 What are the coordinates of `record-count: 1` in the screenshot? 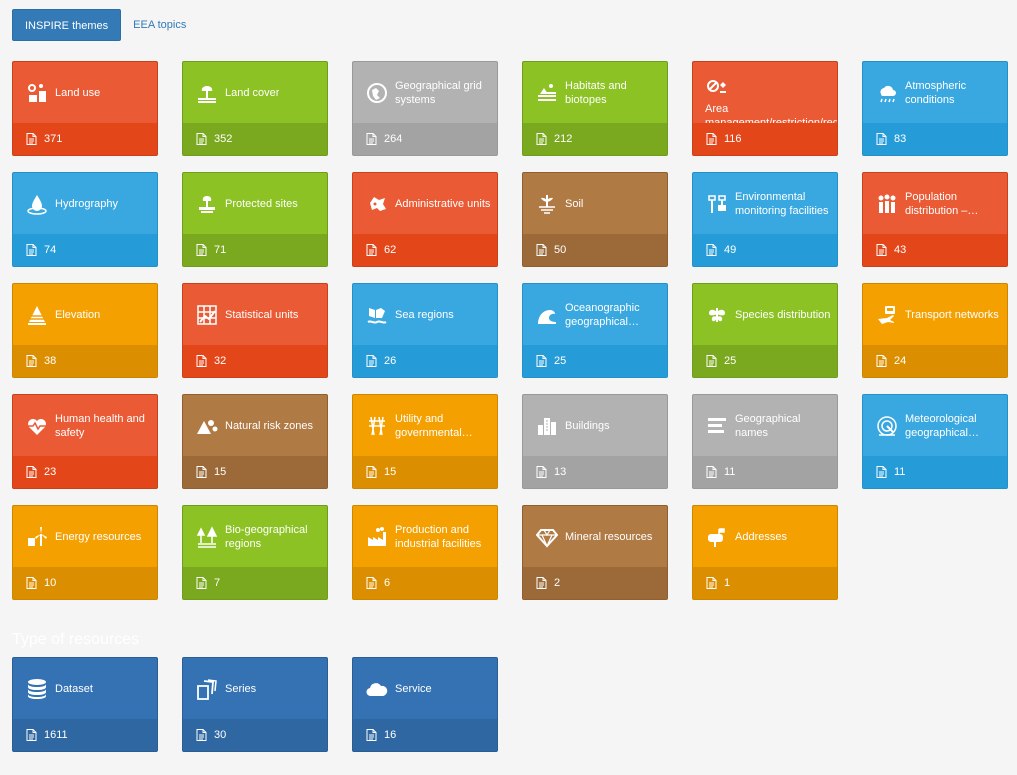 It's located at (727, 583).